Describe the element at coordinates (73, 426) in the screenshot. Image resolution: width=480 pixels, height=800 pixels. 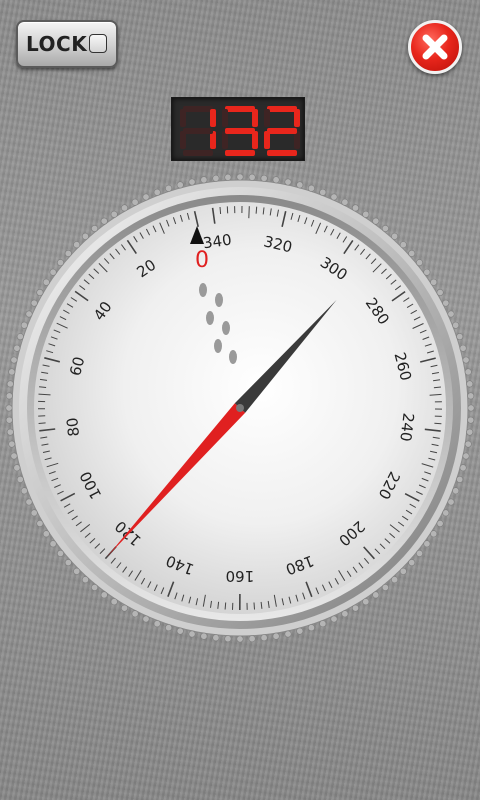
I see `dial-scale-label: 80` at that location.